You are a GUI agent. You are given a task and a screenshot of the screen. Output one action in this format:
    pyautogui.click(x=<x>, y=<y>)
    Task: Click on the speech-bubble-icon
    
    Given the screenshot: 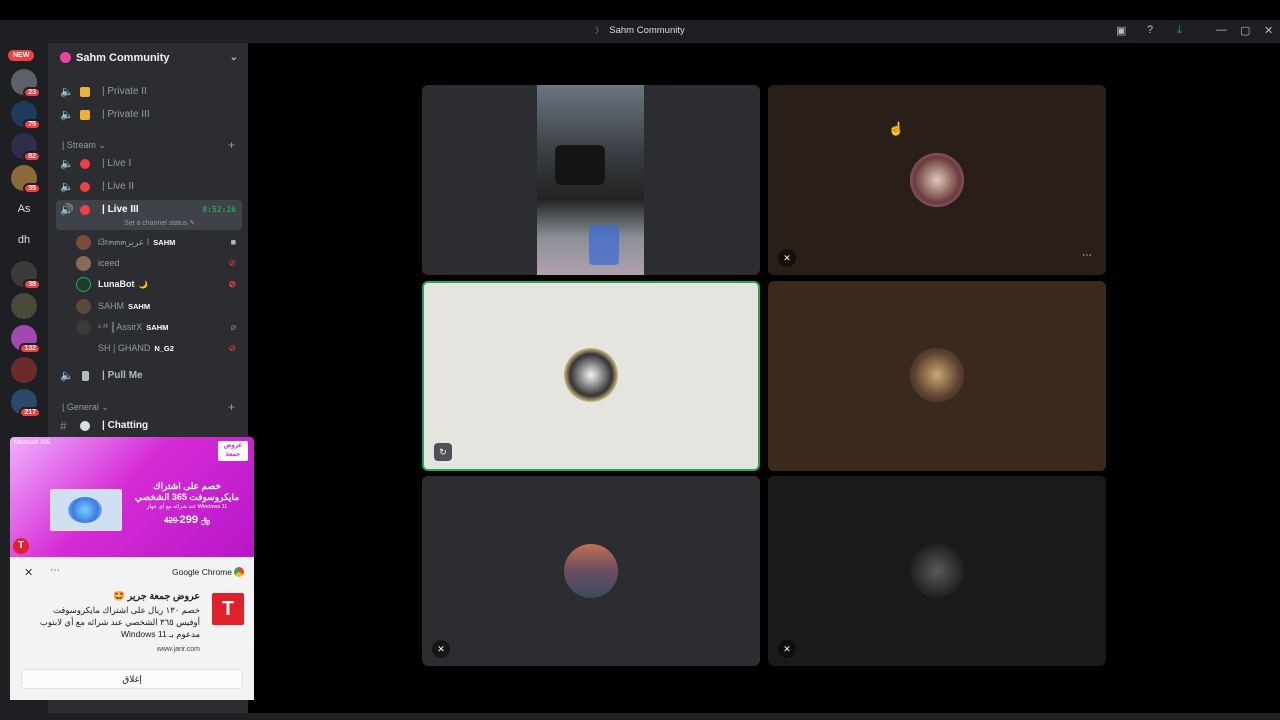 What is the action you would take?
    pyautogui.click(x=85, y=426)
    